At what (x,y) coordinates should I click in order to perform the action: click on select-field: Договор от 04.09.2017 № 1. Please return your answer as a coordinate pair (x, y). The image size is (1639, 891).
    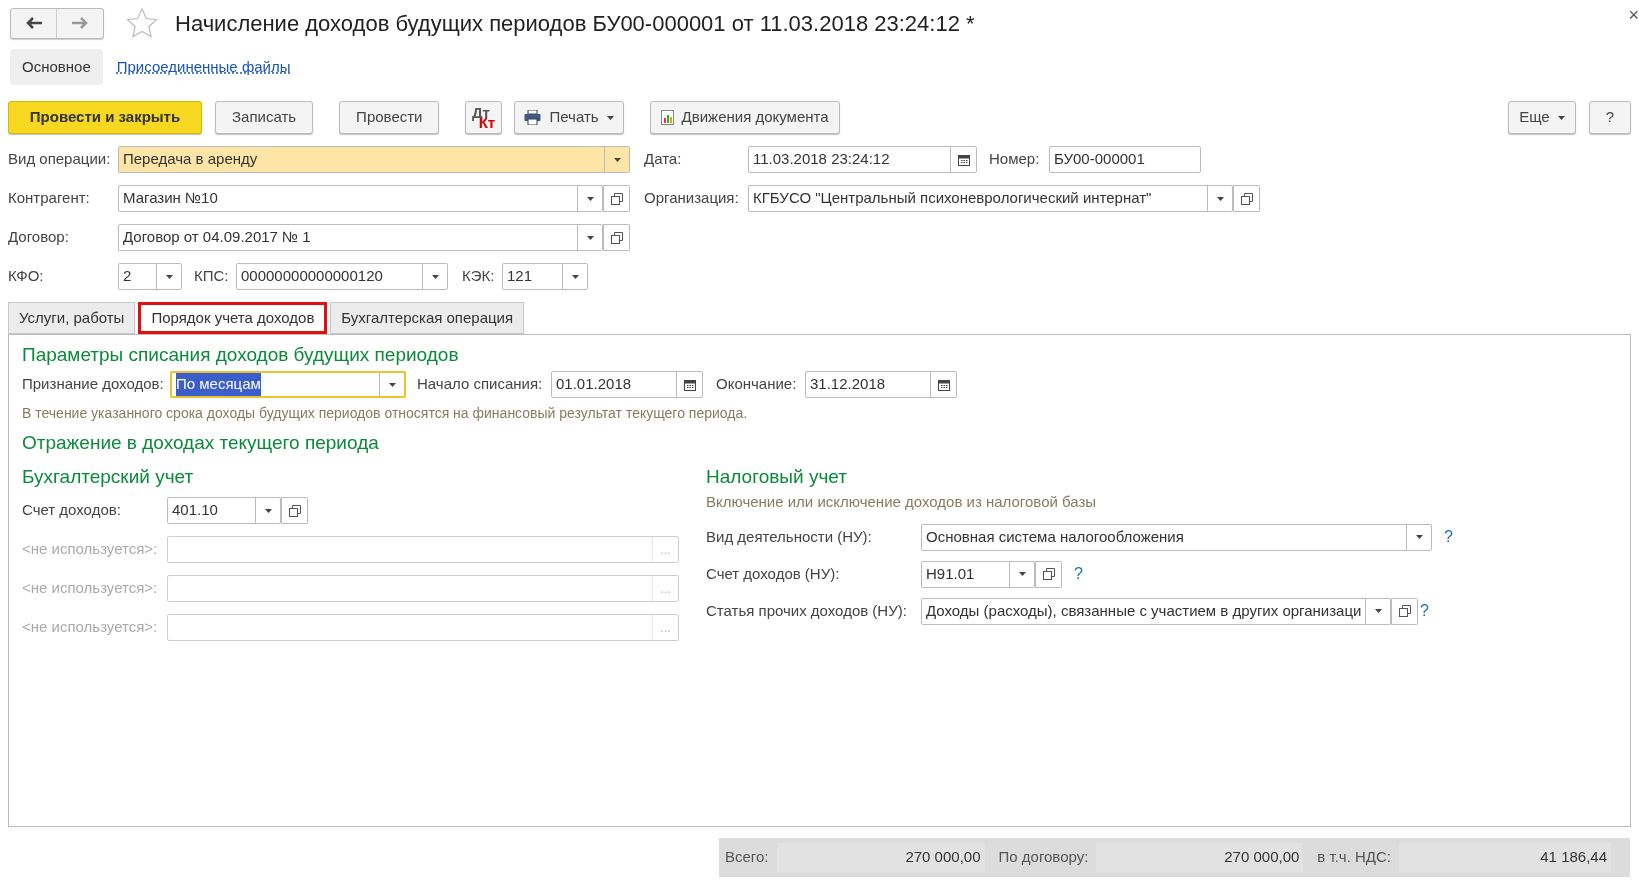
    Looking at the image, I should click on (360, 237).